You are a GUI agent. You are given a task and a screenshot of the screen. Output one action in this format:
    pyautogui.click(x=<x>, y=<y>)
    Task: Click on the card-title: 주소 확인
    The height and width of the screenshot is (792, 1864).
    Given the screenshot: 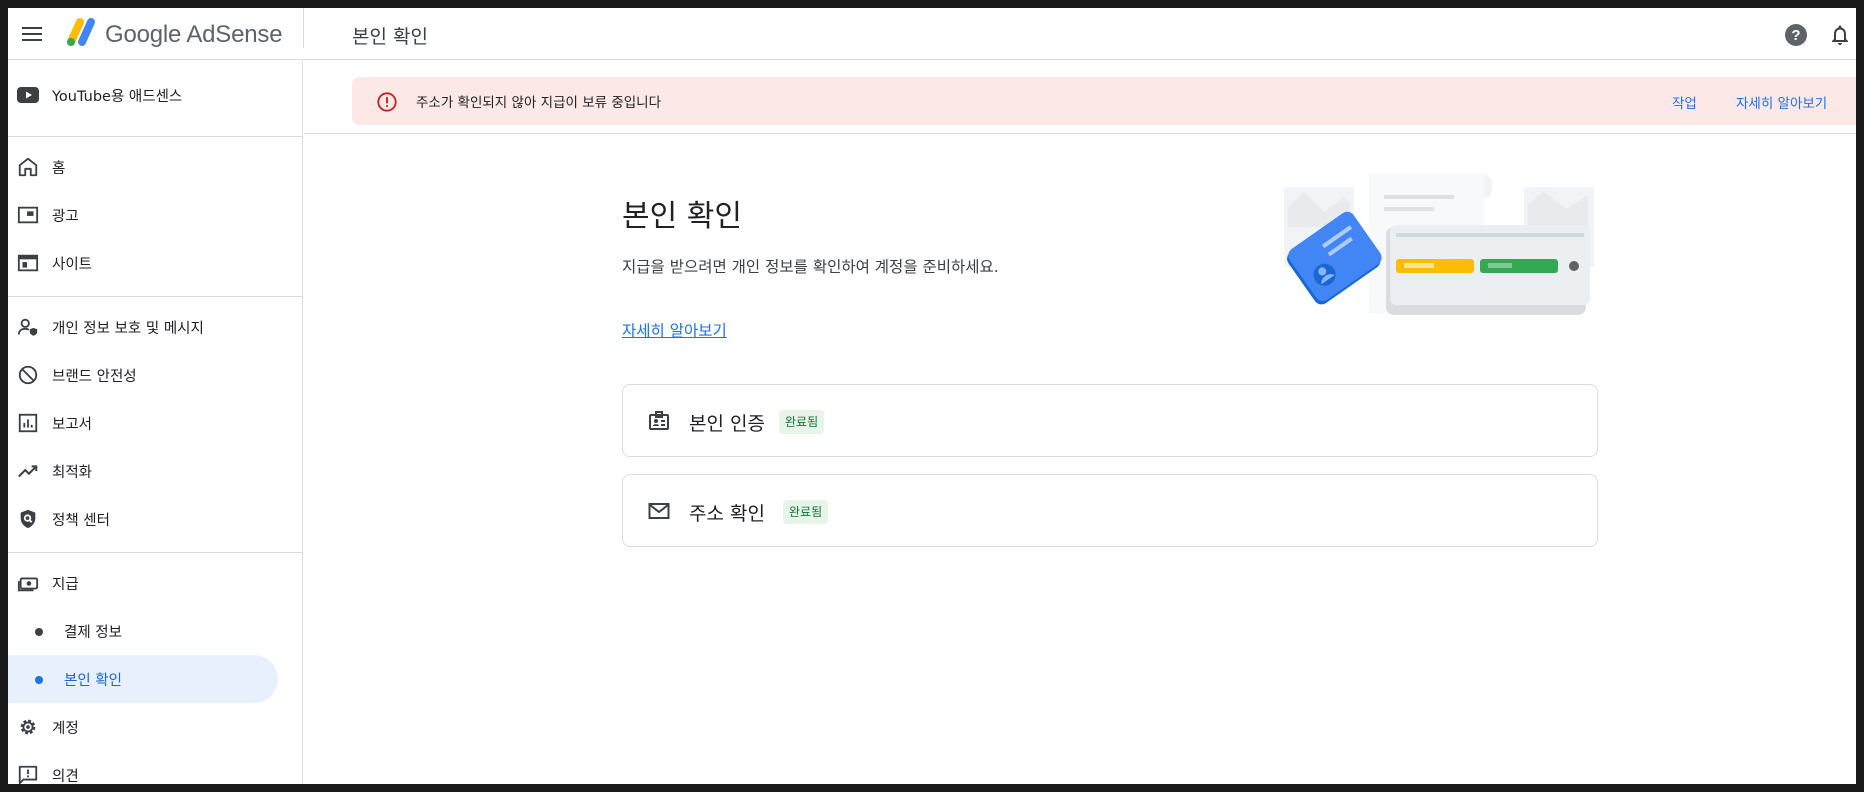 What is the action you would take?
    pyautogui.click(x=727, y=514)
    